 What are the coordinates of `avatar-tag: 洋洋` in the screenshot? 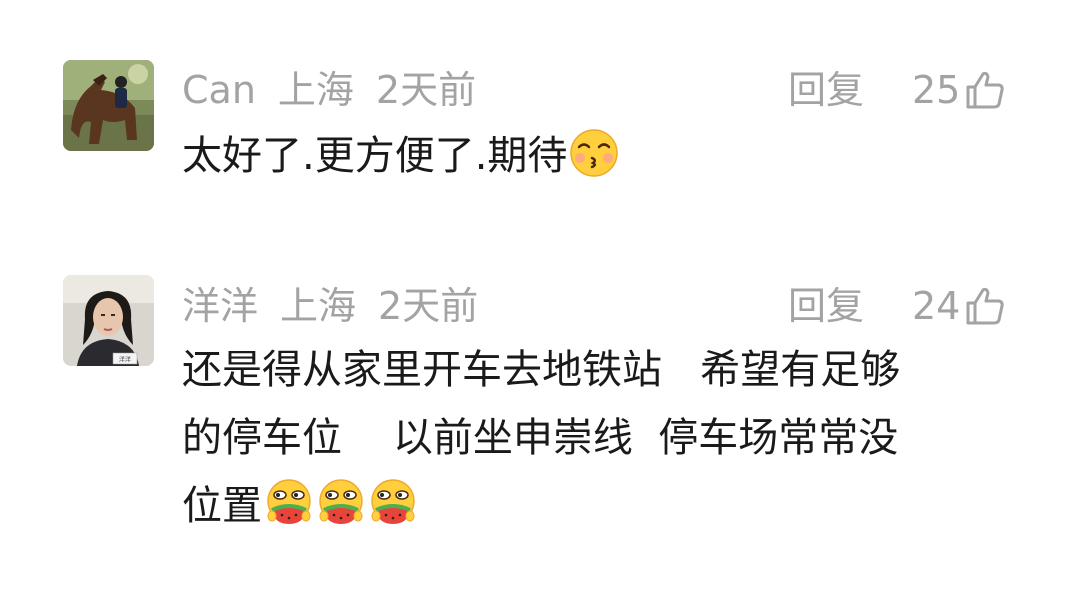 It's located at (125, 360).